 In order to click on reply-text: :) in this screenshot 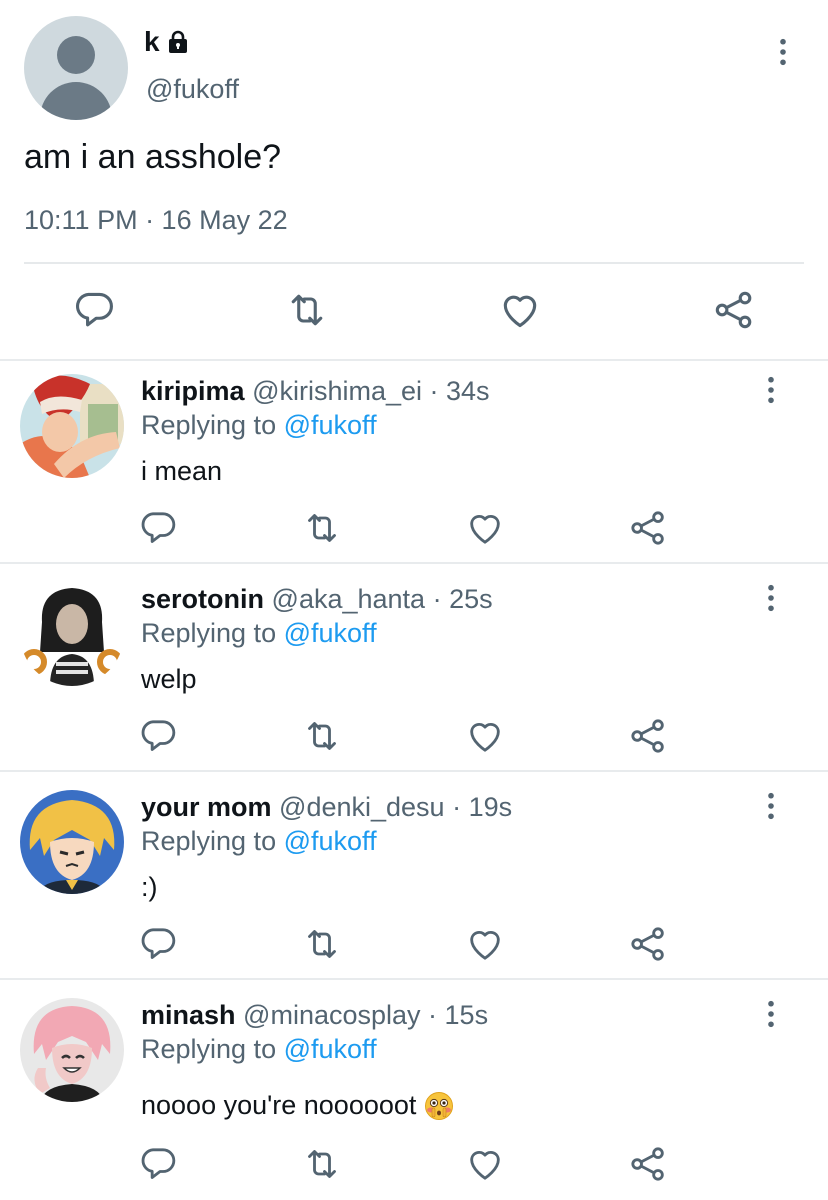, I will do `click(149, 887)`.